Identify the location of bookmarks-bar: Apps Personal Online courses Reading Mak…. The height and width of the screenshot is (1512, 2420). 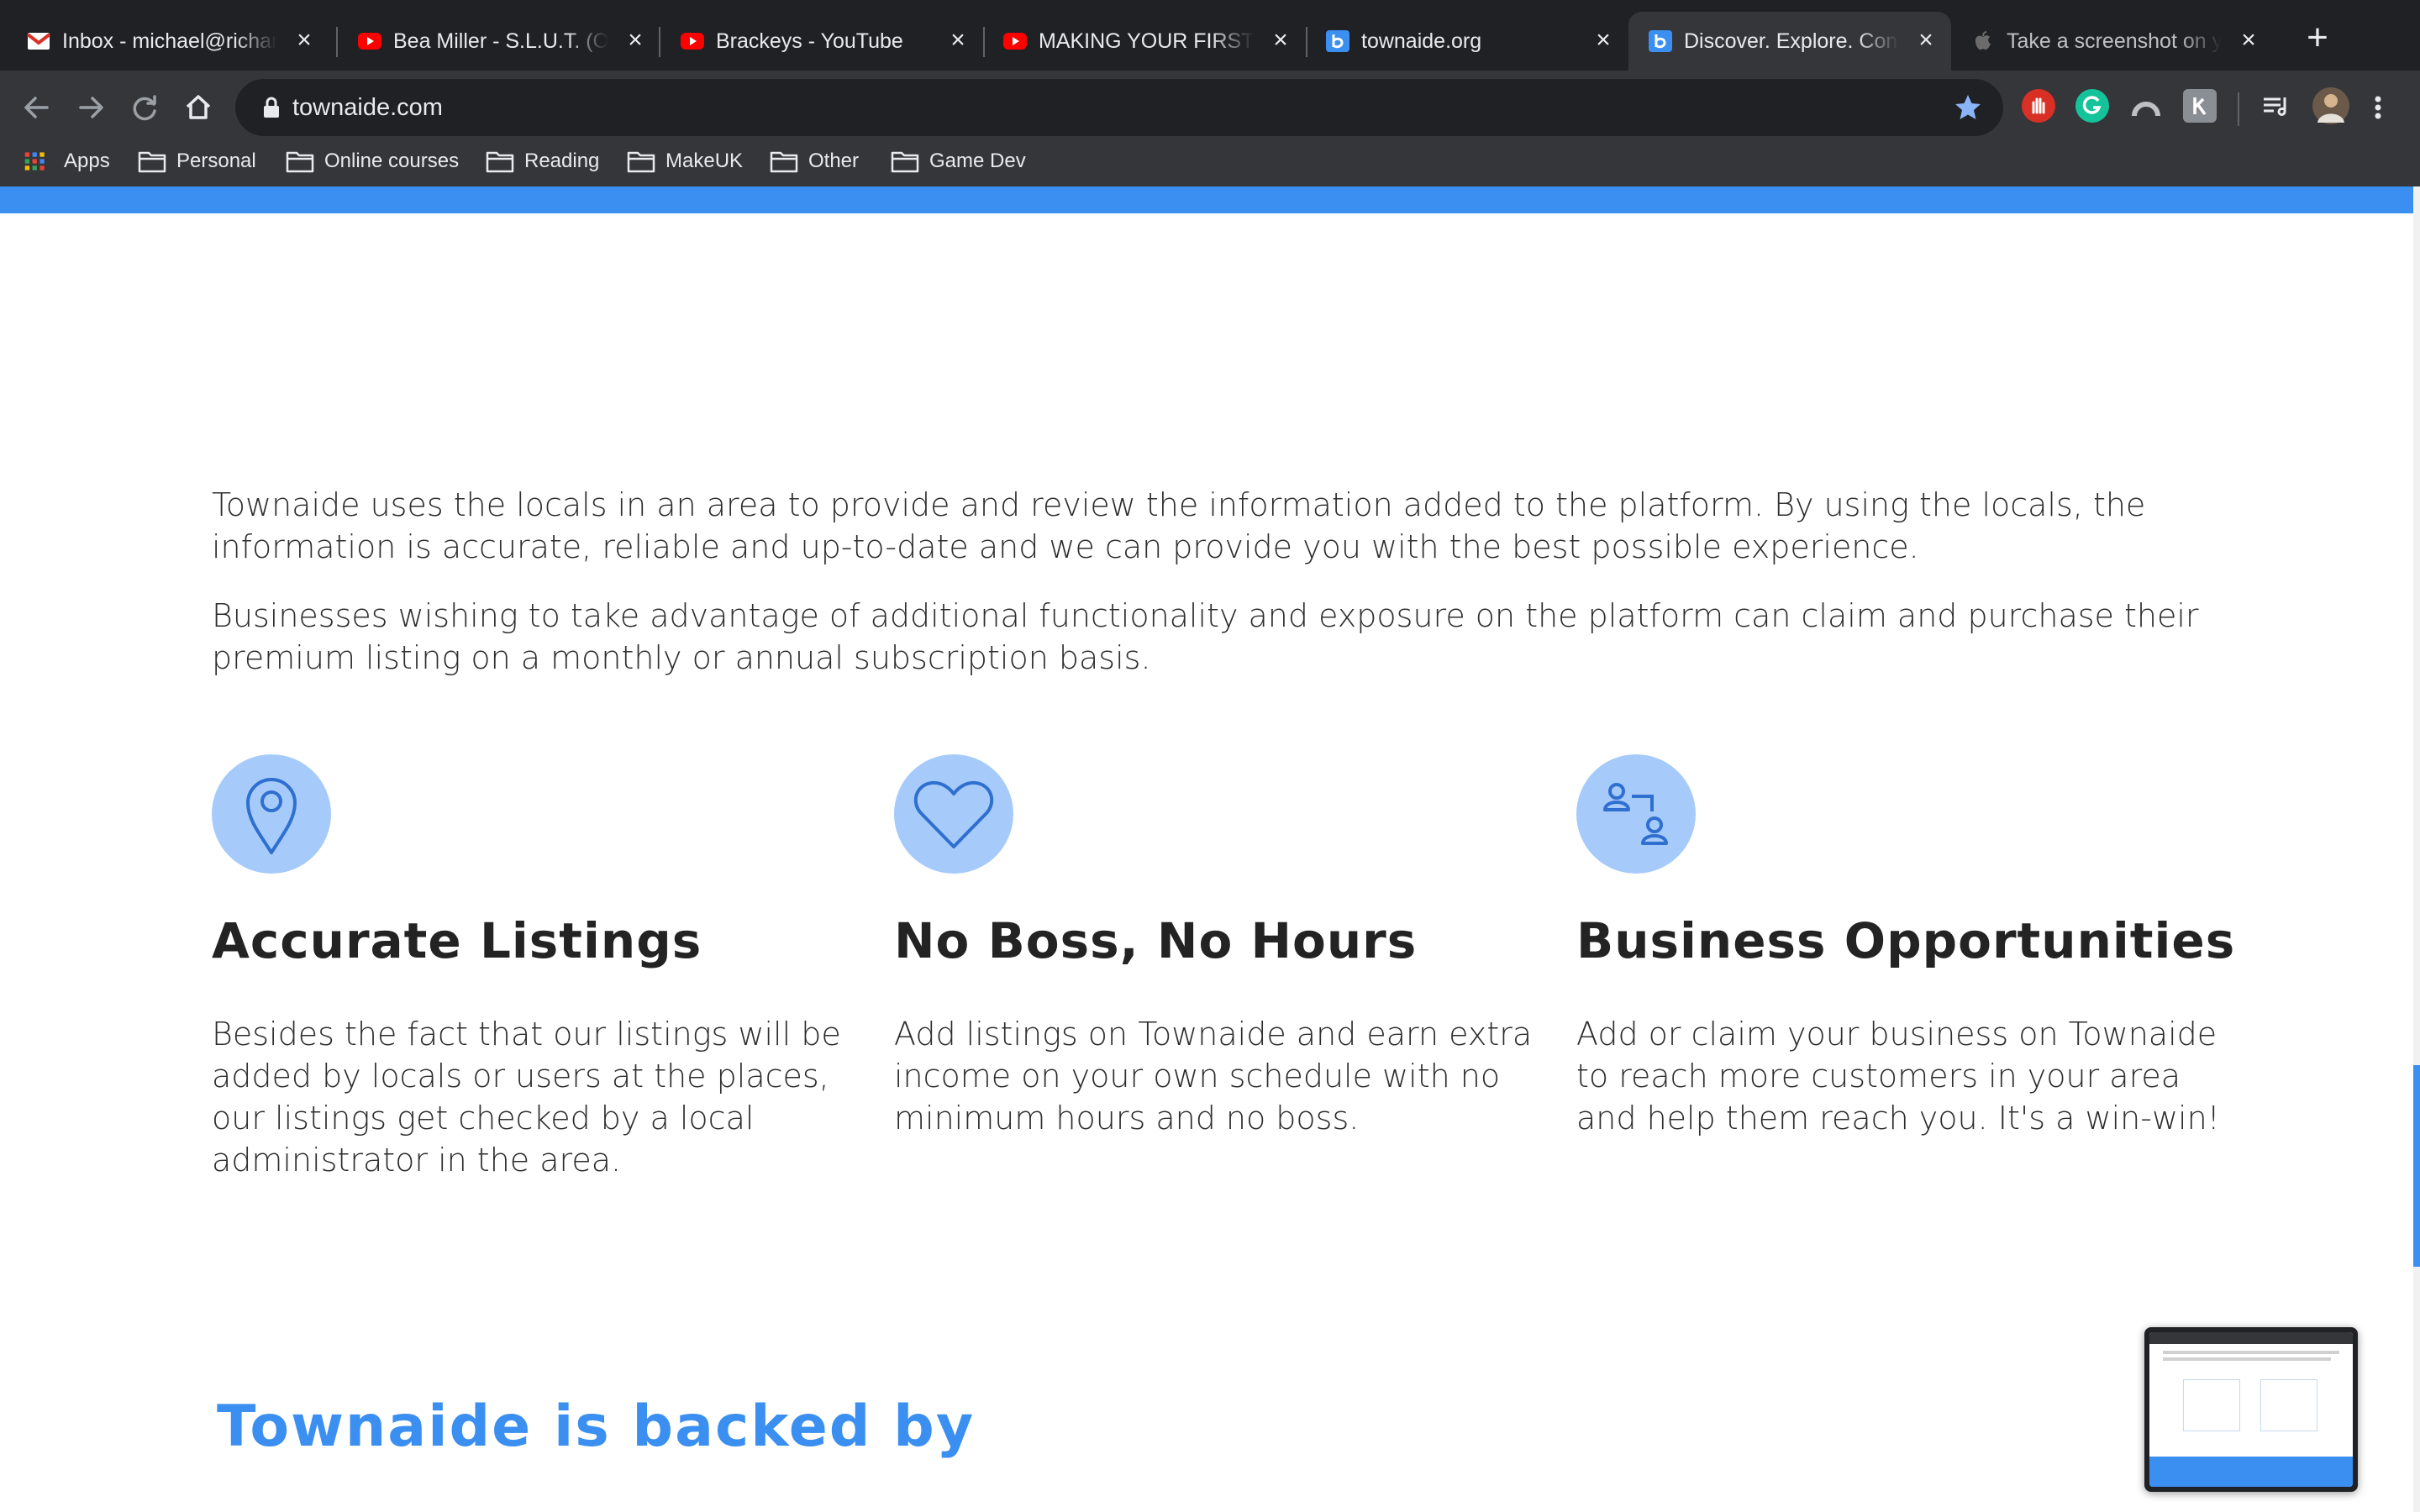
(1210, 161).